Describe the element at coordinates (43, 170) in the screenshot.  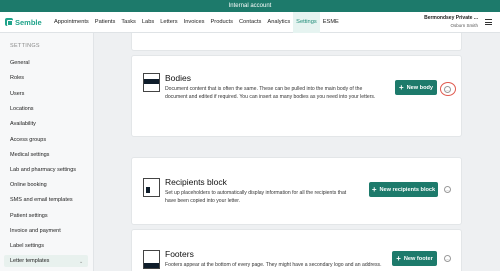
I see `sidebar-item-lab-pharmacy: Lab and pharmacy settings` at that location.